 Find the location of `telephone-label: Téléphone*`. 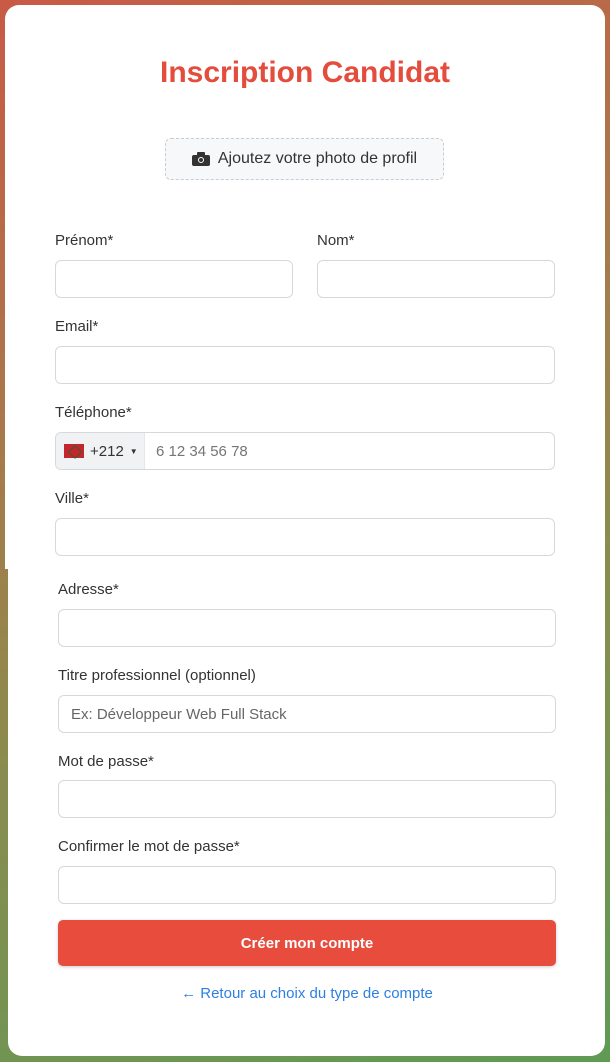

telephone-label: Téléphone* is located at coordinates (93, 412).